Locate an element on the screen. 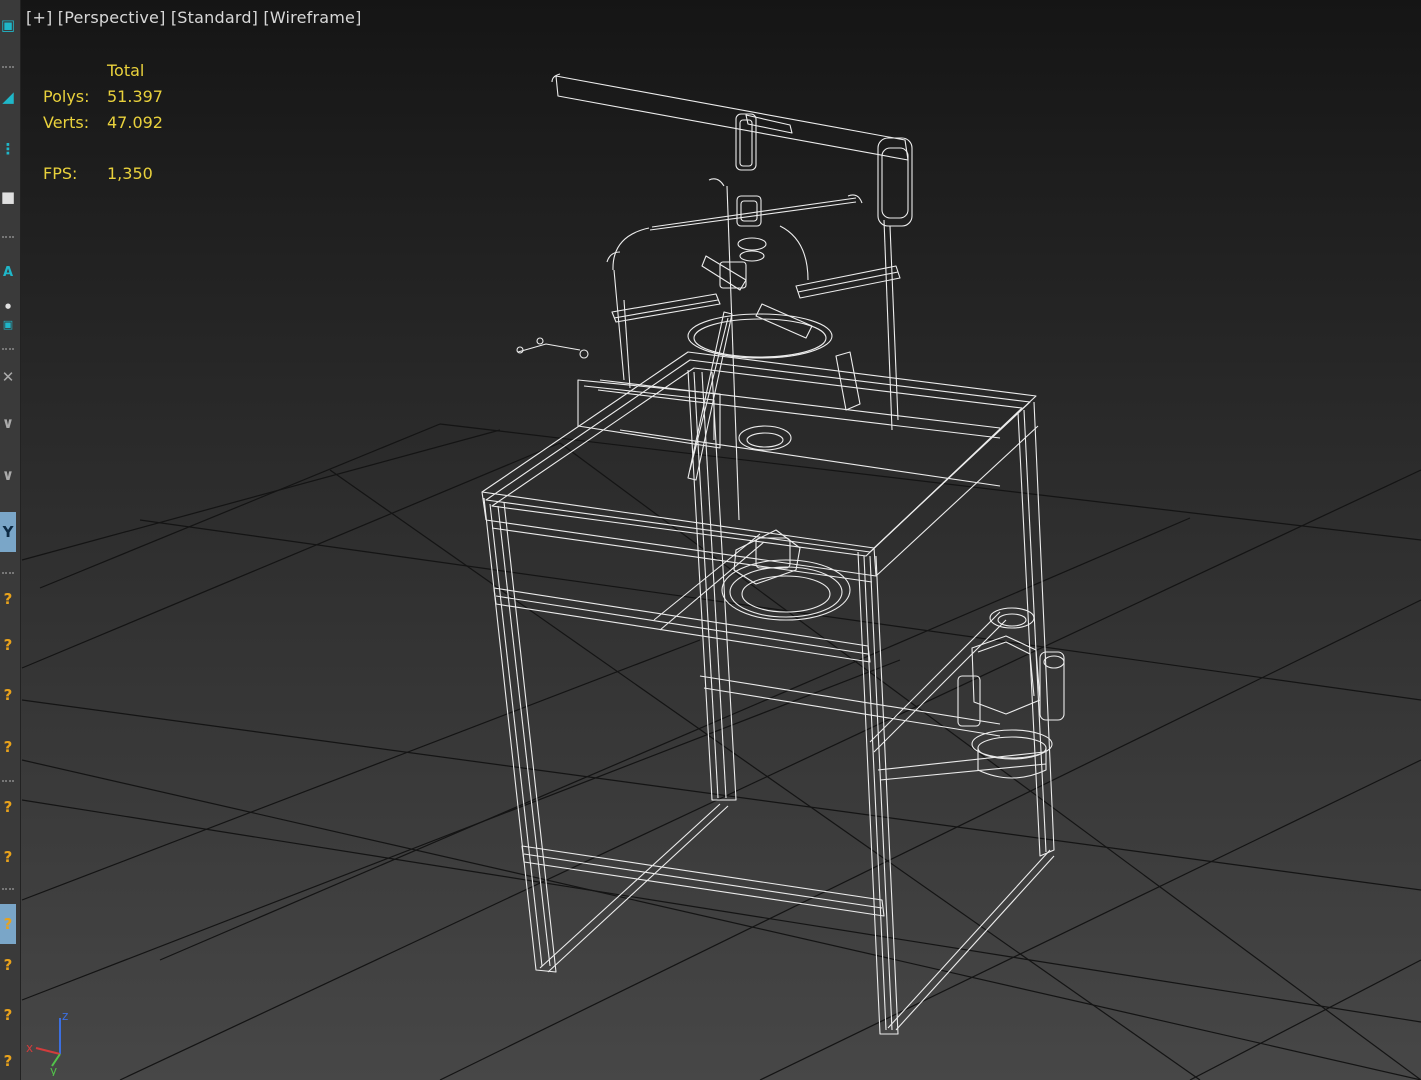 The image size is (1421, 1080). viewport-label: [+] [Perspective] [Standard] [Wireframe] is located at coordinates (194, 17).